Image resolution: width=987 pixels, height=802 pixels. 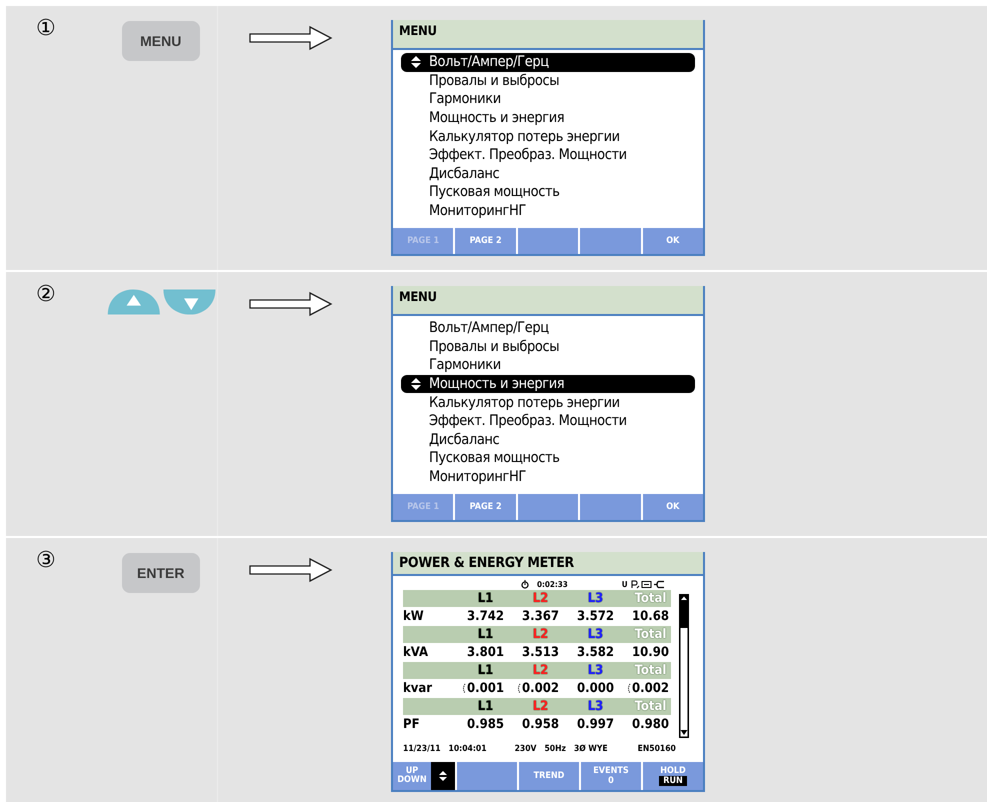 What do you see at coordinates (595, 724) in the screenshot?
I see `measurement-value: 0.997` at bounding box center [595, 724].